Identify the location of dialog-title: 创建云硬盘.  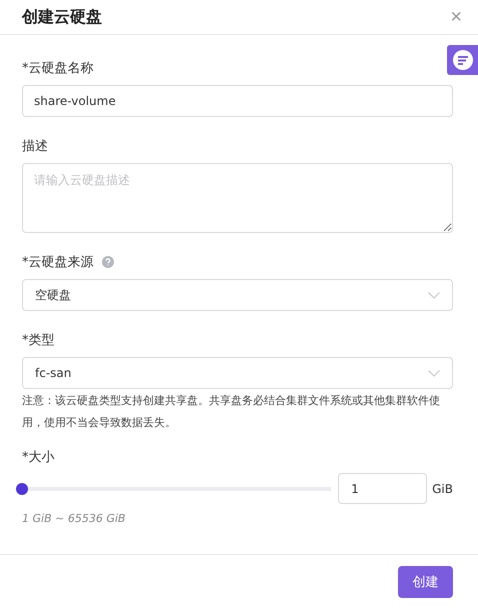
(62, 17).